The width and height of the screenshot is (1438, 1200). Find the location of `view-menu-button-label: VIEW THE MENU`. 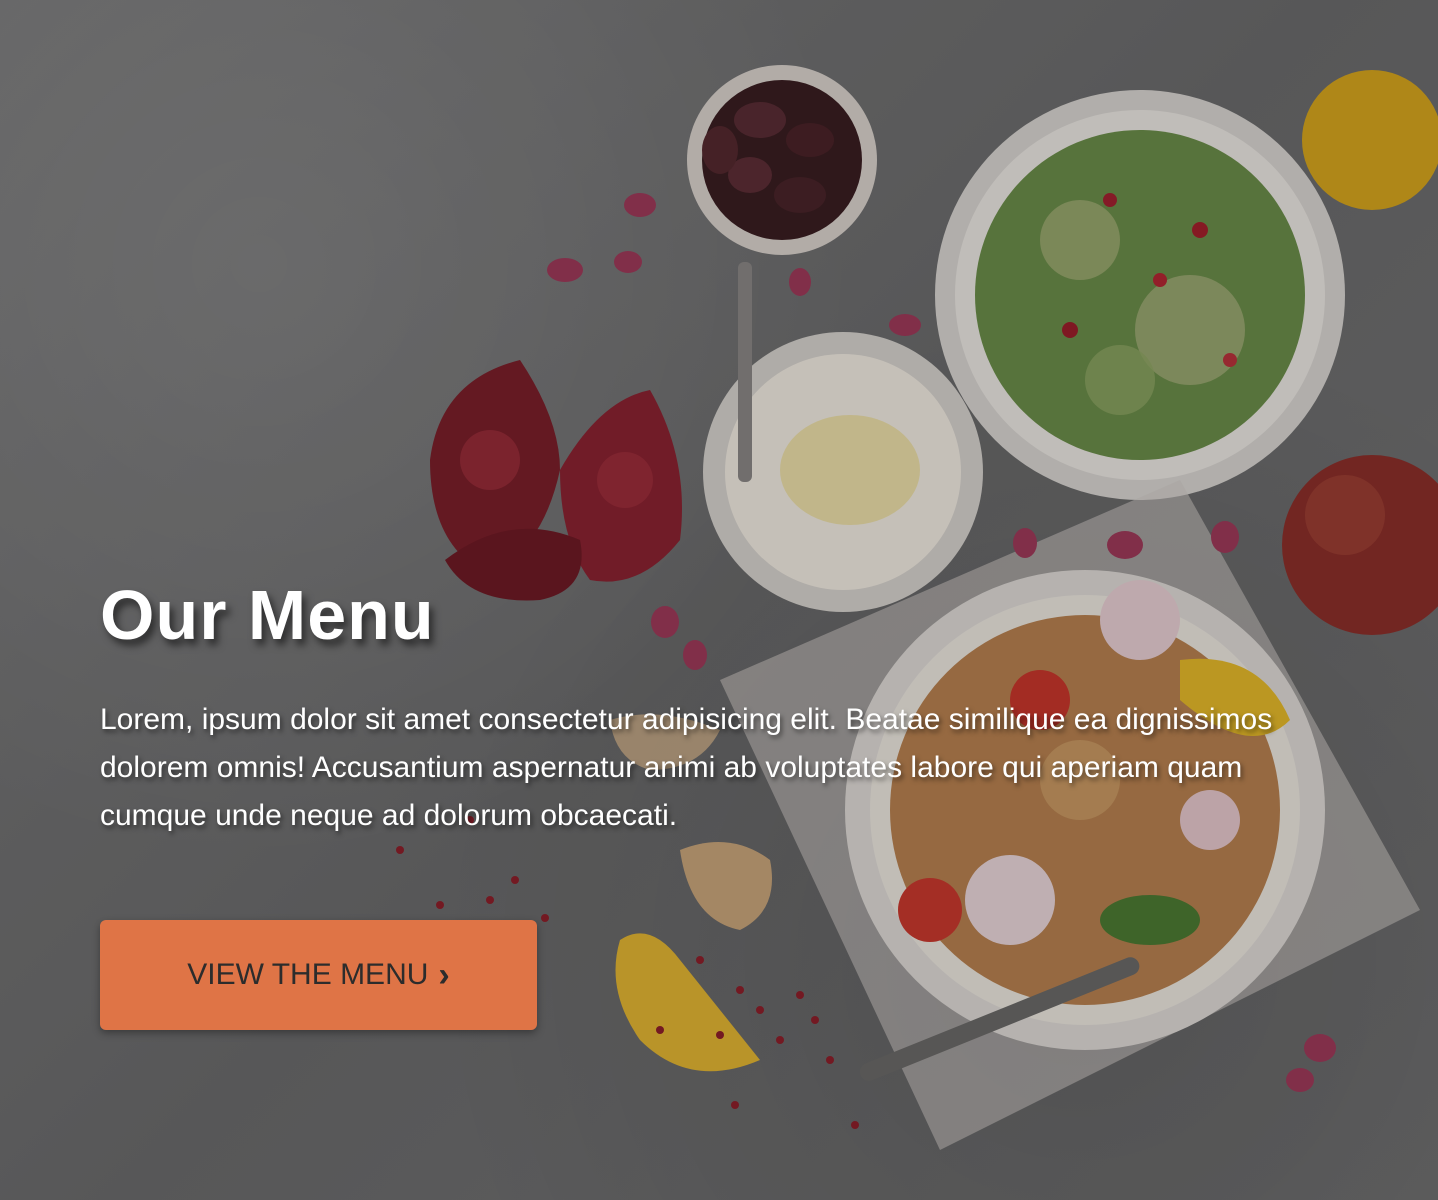

view-menu-button-label: VIEW THE MENU is located at coordinates (308, 974).